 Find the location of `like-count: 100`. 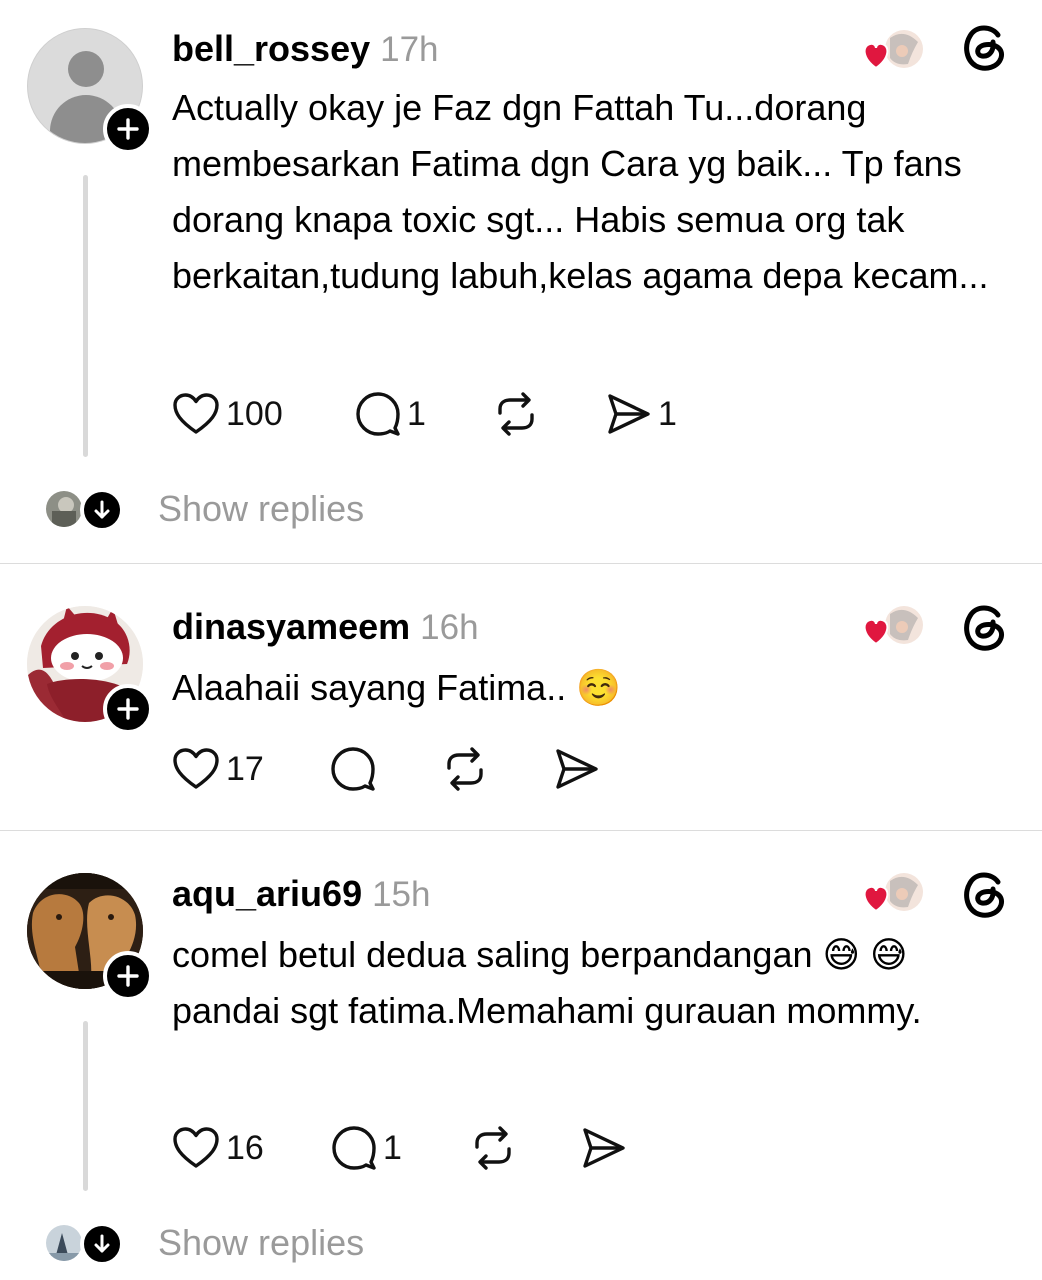

like-count: 100 is located at coordinates (254, 413).